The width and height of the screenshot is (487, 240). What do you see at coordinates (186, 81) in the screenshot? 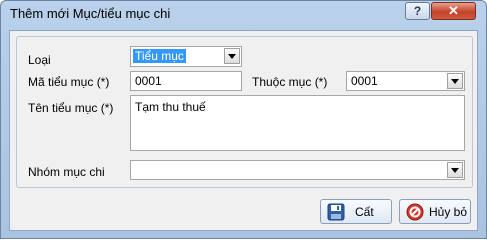
I see `ma-tieu-muc-input: 0001` at bounding box center [186, 81].